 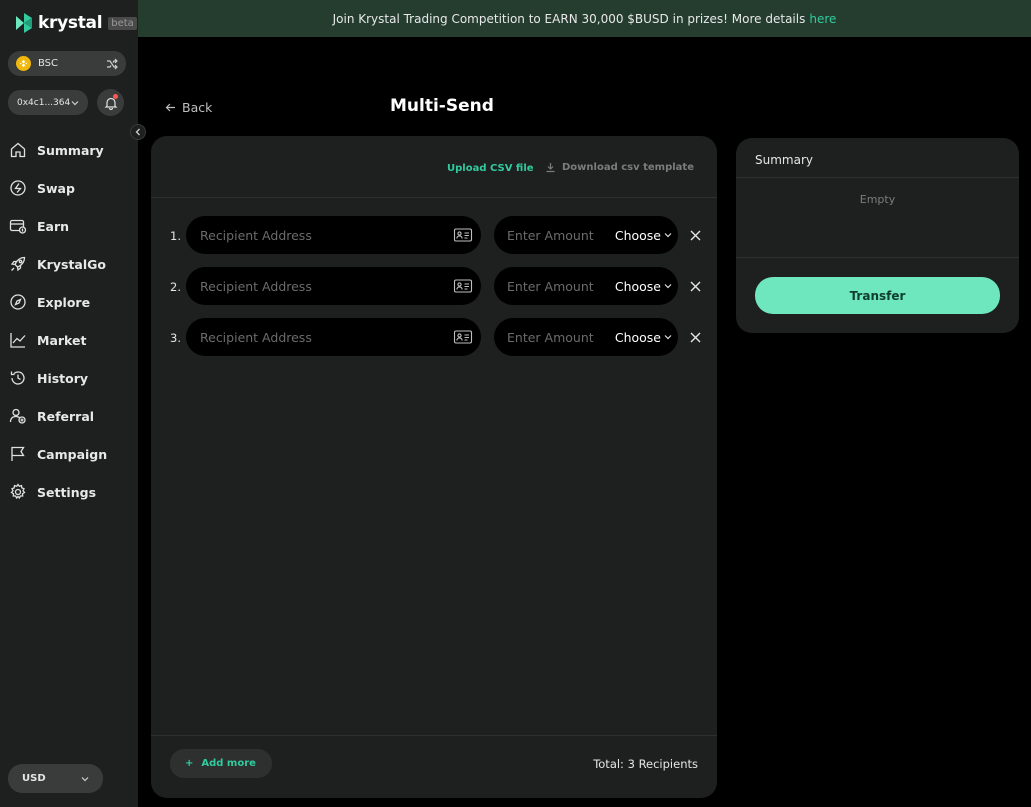 What do you see at coordinates (69, 340) in the screenshot?
I see `sidebar-item-market: Market` at bounding box center [69, 340].